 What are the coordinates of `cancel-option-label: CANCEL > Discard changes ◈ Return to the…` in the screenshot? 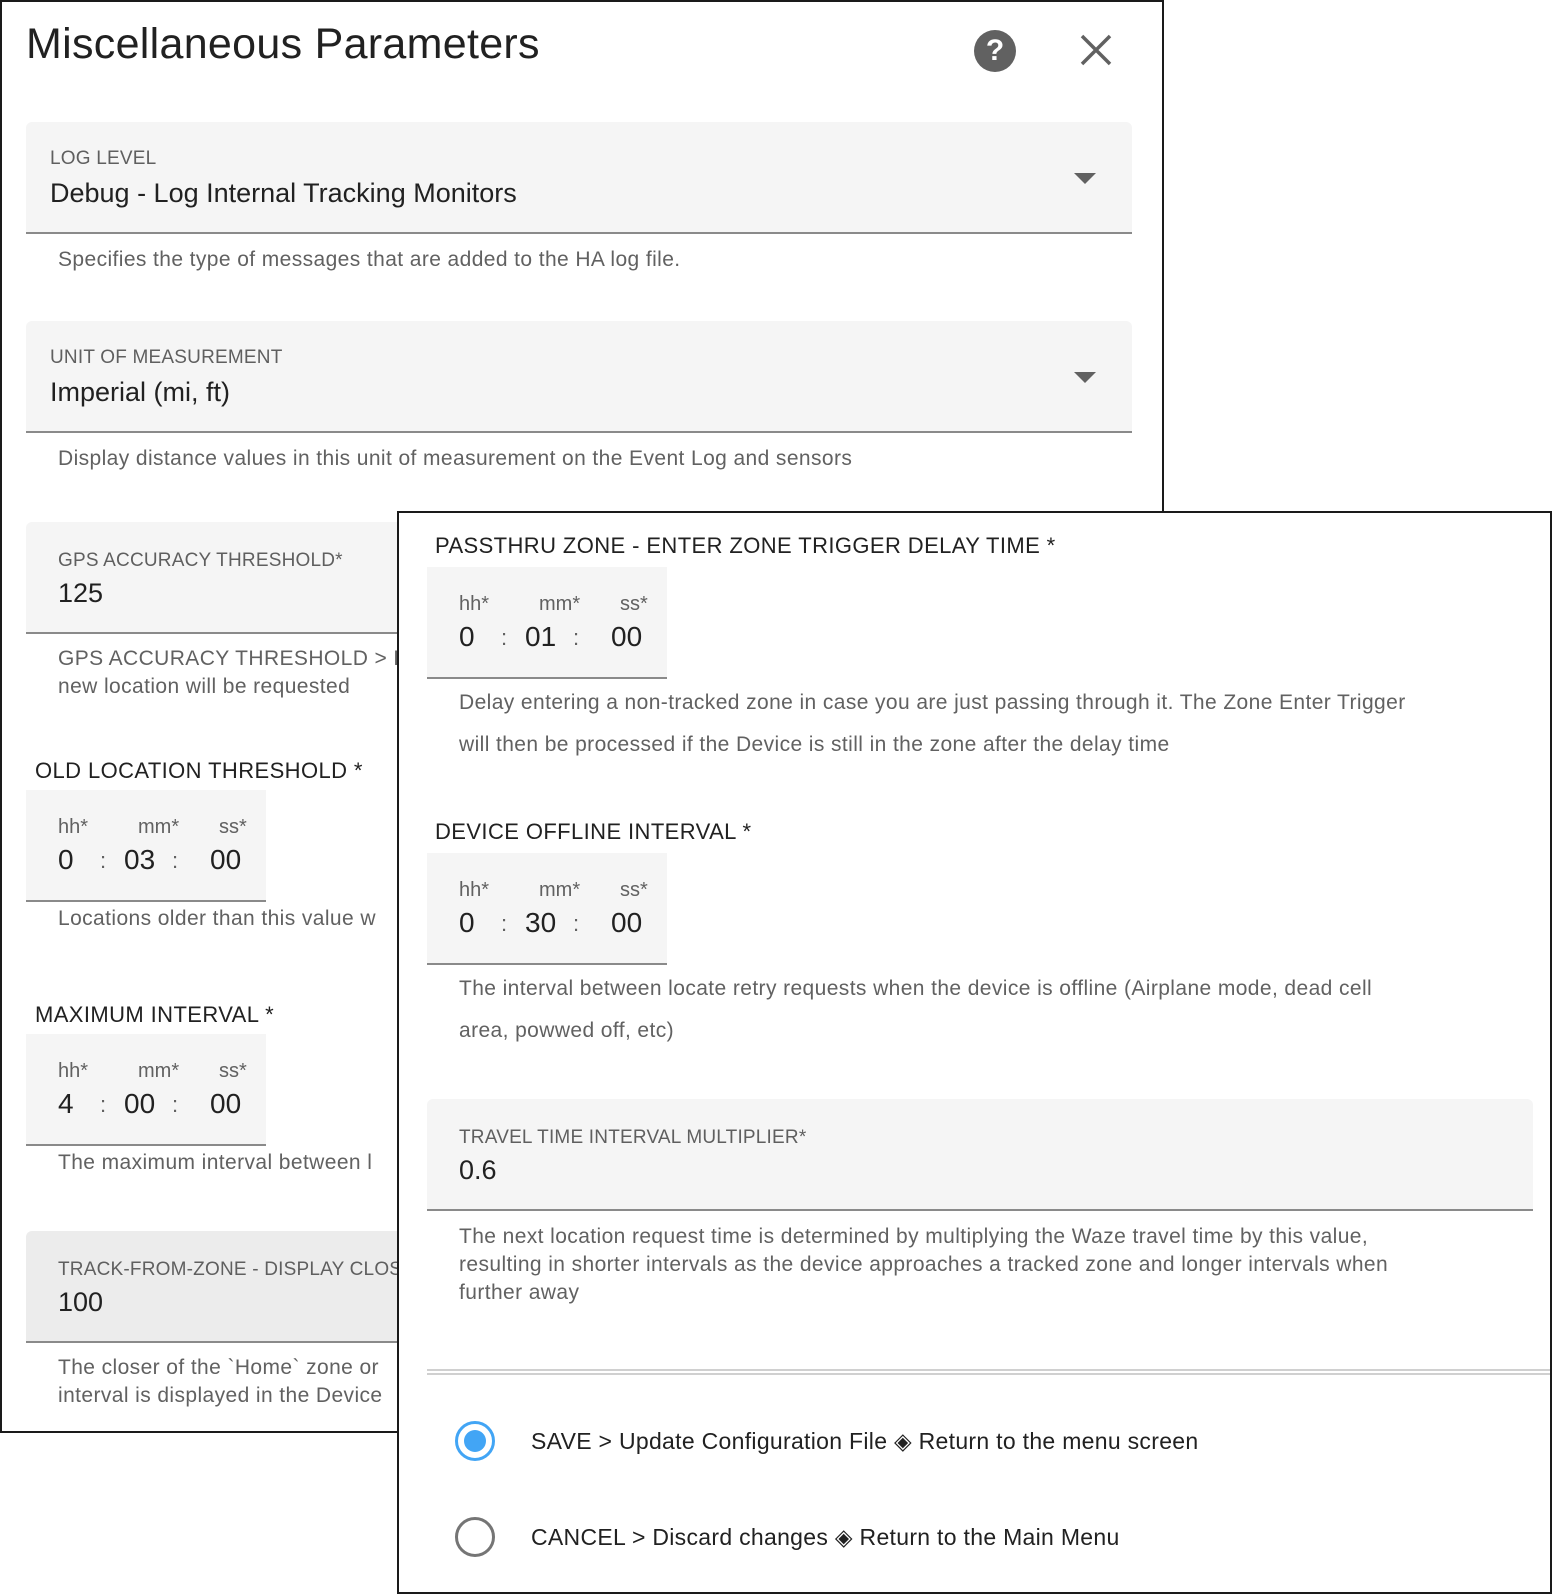 It's located at (825, 1536).